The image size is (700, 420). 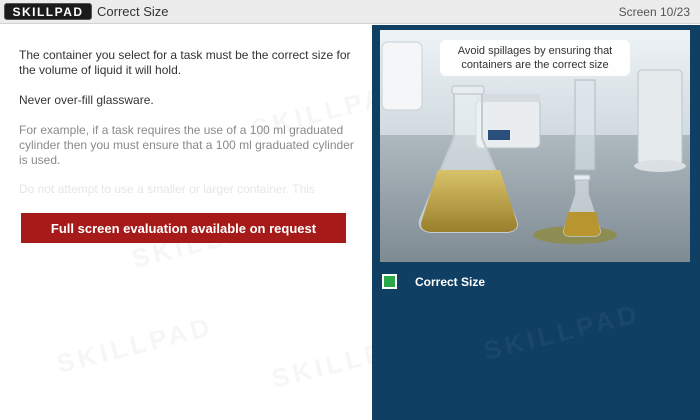 What do you see at coordinates (450, 281) in the screenshot?
I see `caption-text: Correct Size` at bounding box center [450, 281].